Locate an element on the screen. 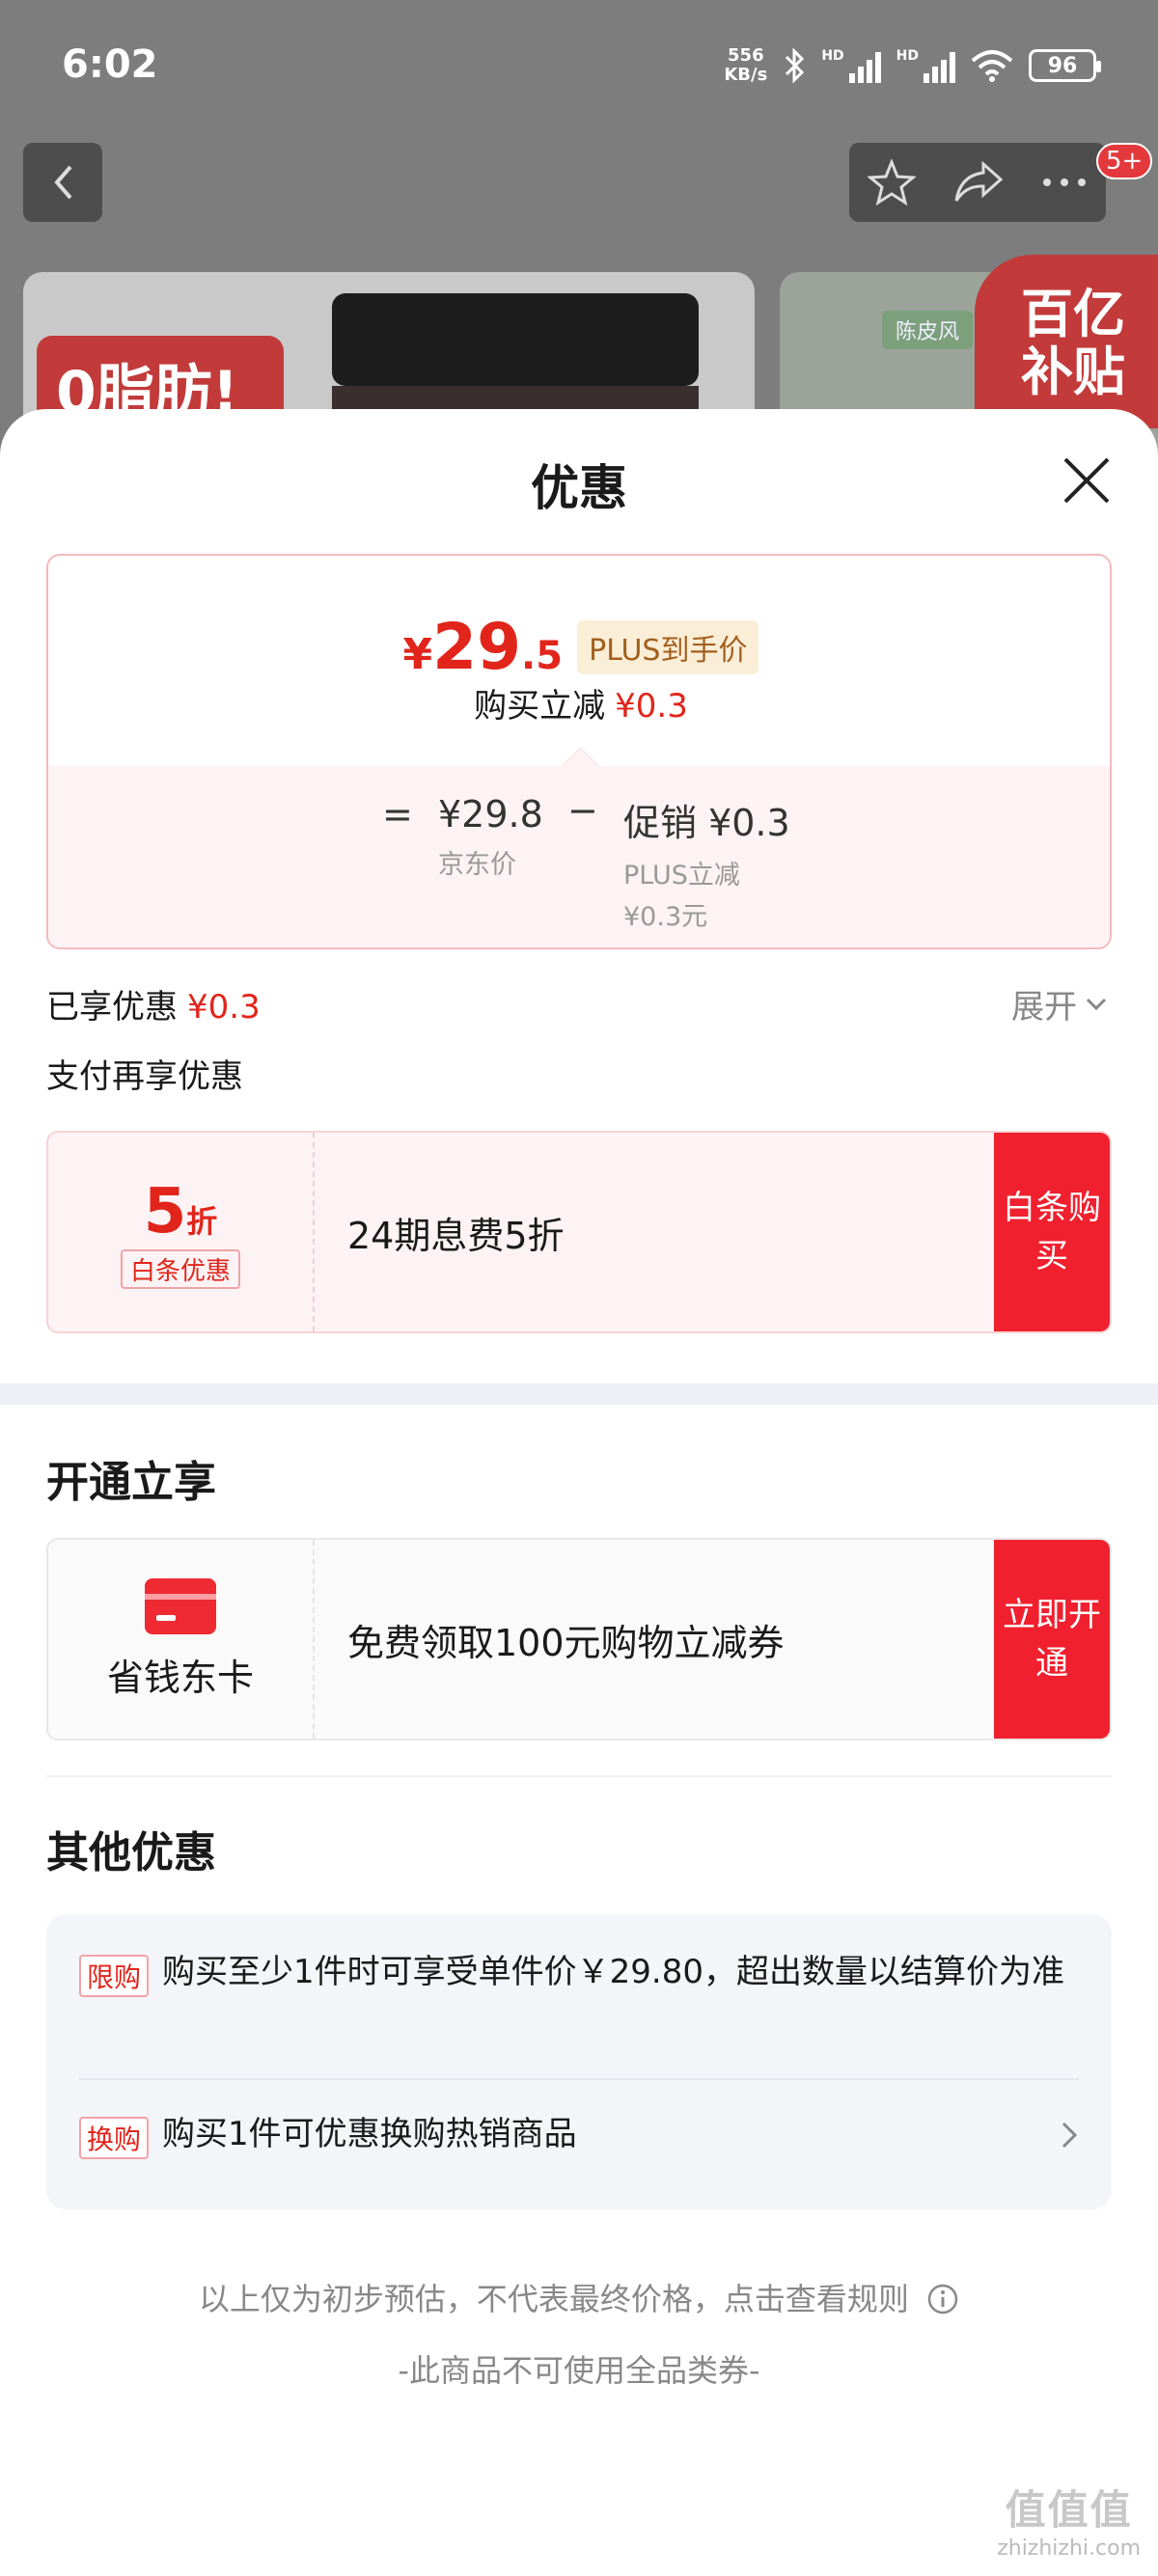 The image size is (1158, 2576). status-time: 6:02 is located at coordinates (110, 64).